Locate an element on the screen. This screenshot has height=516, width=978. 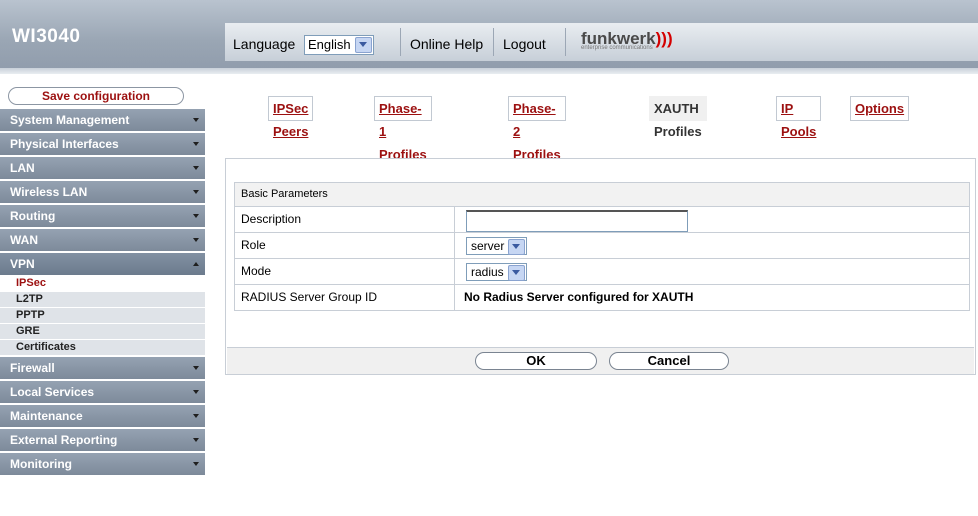
mode-label: Mode is located at coordinates (256, 271).